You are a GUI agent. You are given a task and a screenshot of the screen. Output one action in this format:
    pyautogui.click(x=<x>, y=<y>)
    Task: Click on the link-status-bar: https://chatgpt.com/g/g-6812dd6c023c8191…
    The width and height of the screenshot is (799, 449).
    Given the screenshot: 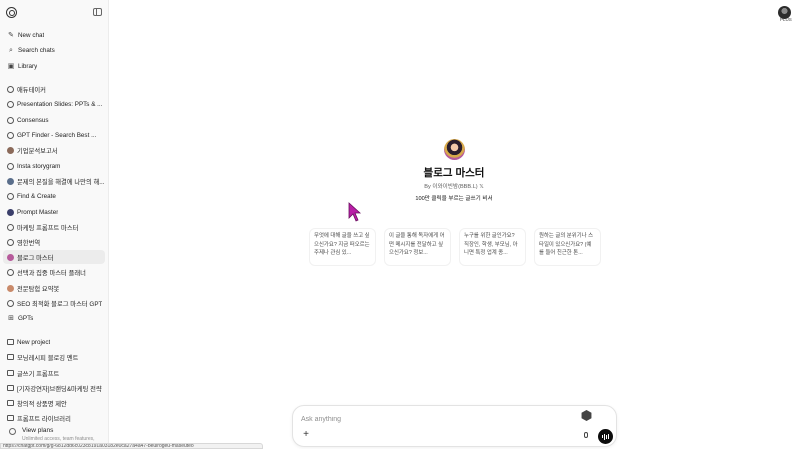 What is the action you would take?
    pyautogui.click(x=131, y=446)
    